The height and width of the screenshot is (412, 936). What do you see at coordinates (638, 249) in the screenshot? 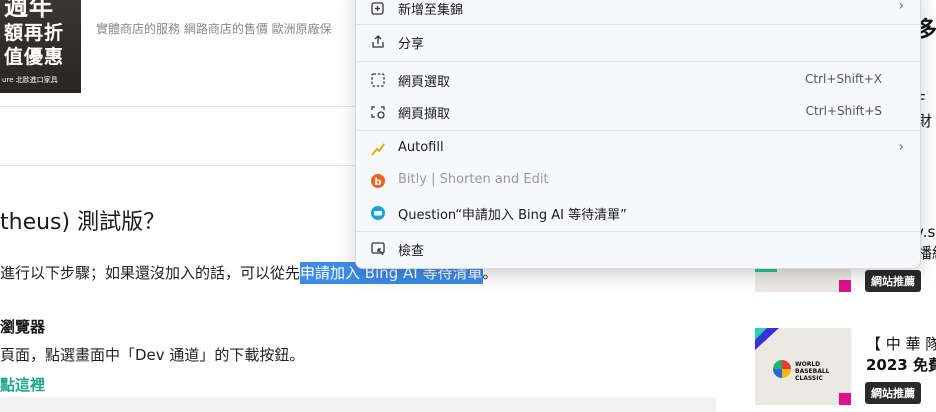
I see `menu-item-inspect: 檢查` at bounding box center [638, 249].